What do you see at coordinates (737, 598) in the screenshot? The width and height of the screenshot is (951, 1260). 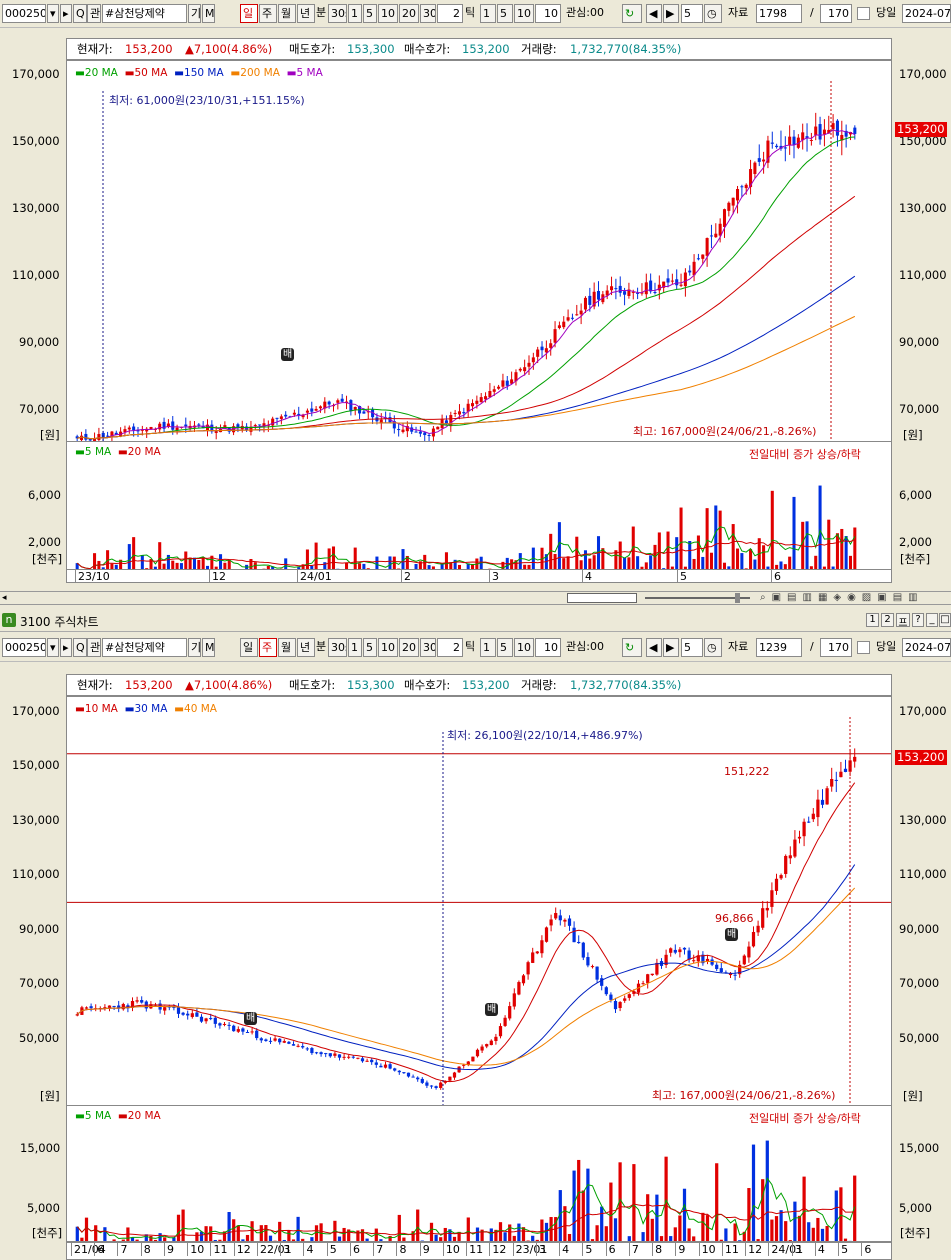 I see `zoom-handle` at bounding box center [737, 598].